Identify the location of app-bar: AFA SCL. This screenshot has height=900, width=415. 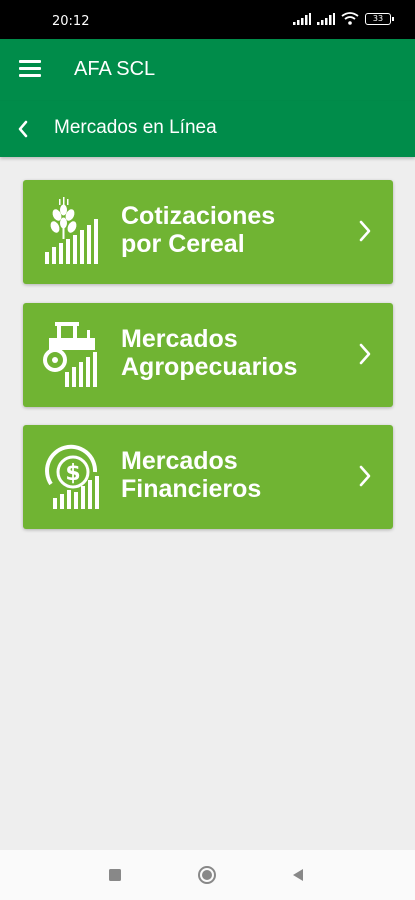
(207, 70).